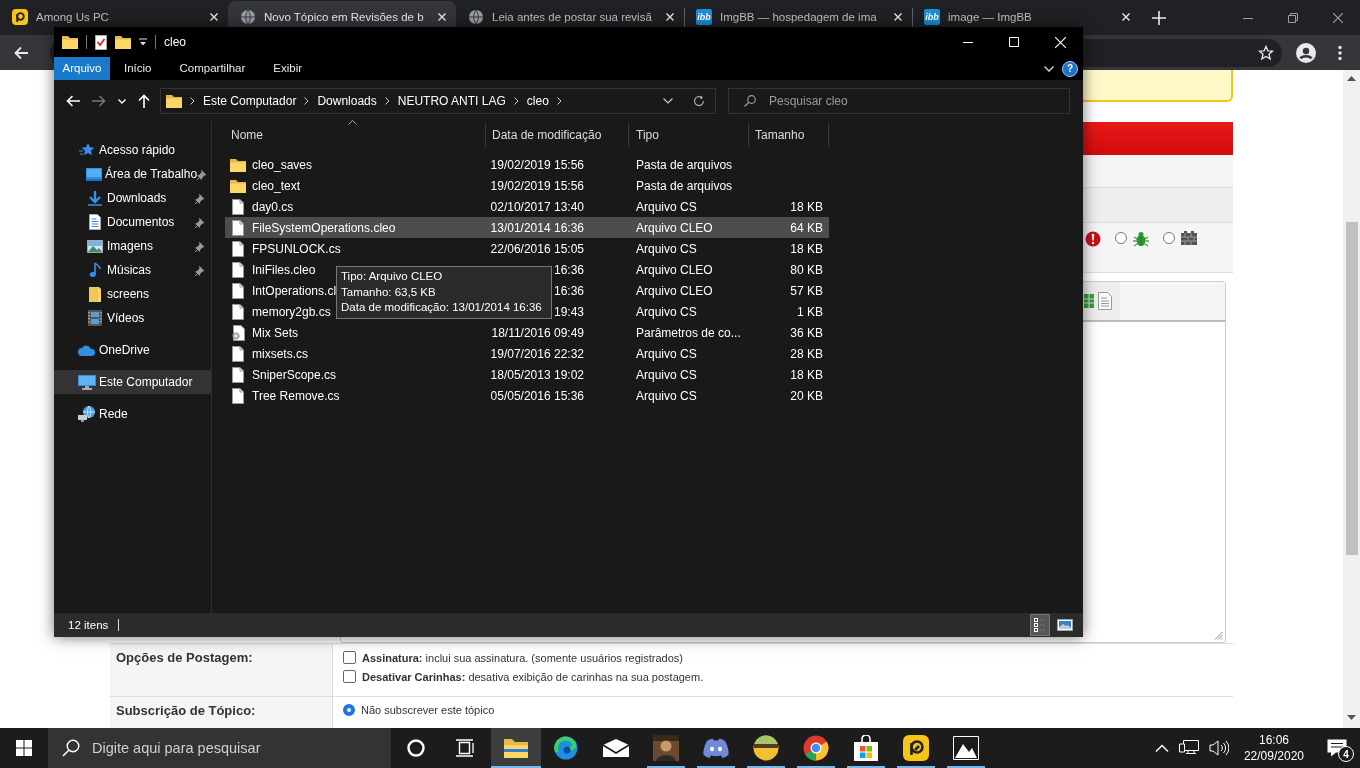 The width and height of the screenshot is (1360, 768). What do you see at coordinates (674, 269) in the screenshot?
I see `file-type: Arquivo CLEO` at bounding box center [674, 269].